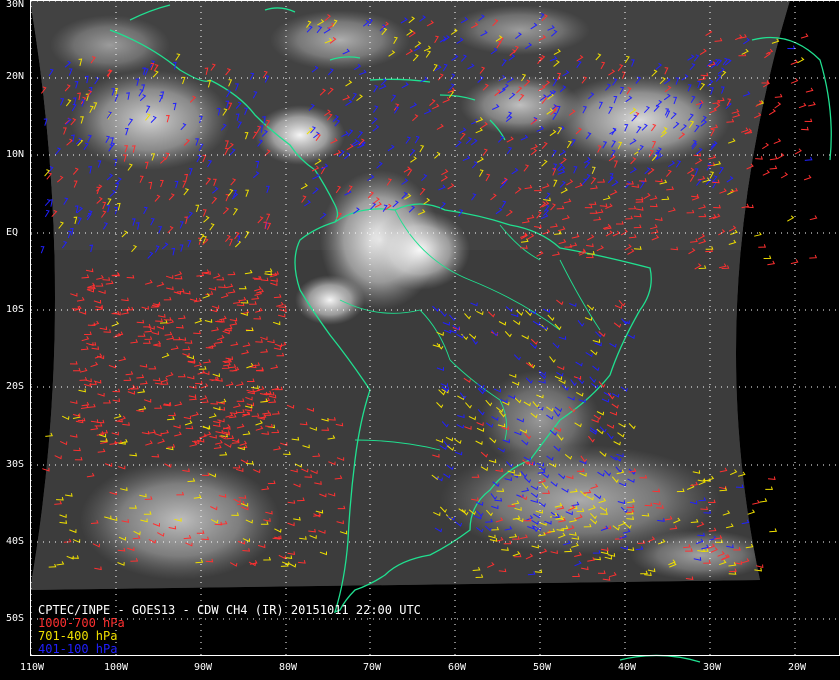 The height and width of the screenshot is (680, 840). I want to click on lon-label-60w: 60W, so click(457, 667).